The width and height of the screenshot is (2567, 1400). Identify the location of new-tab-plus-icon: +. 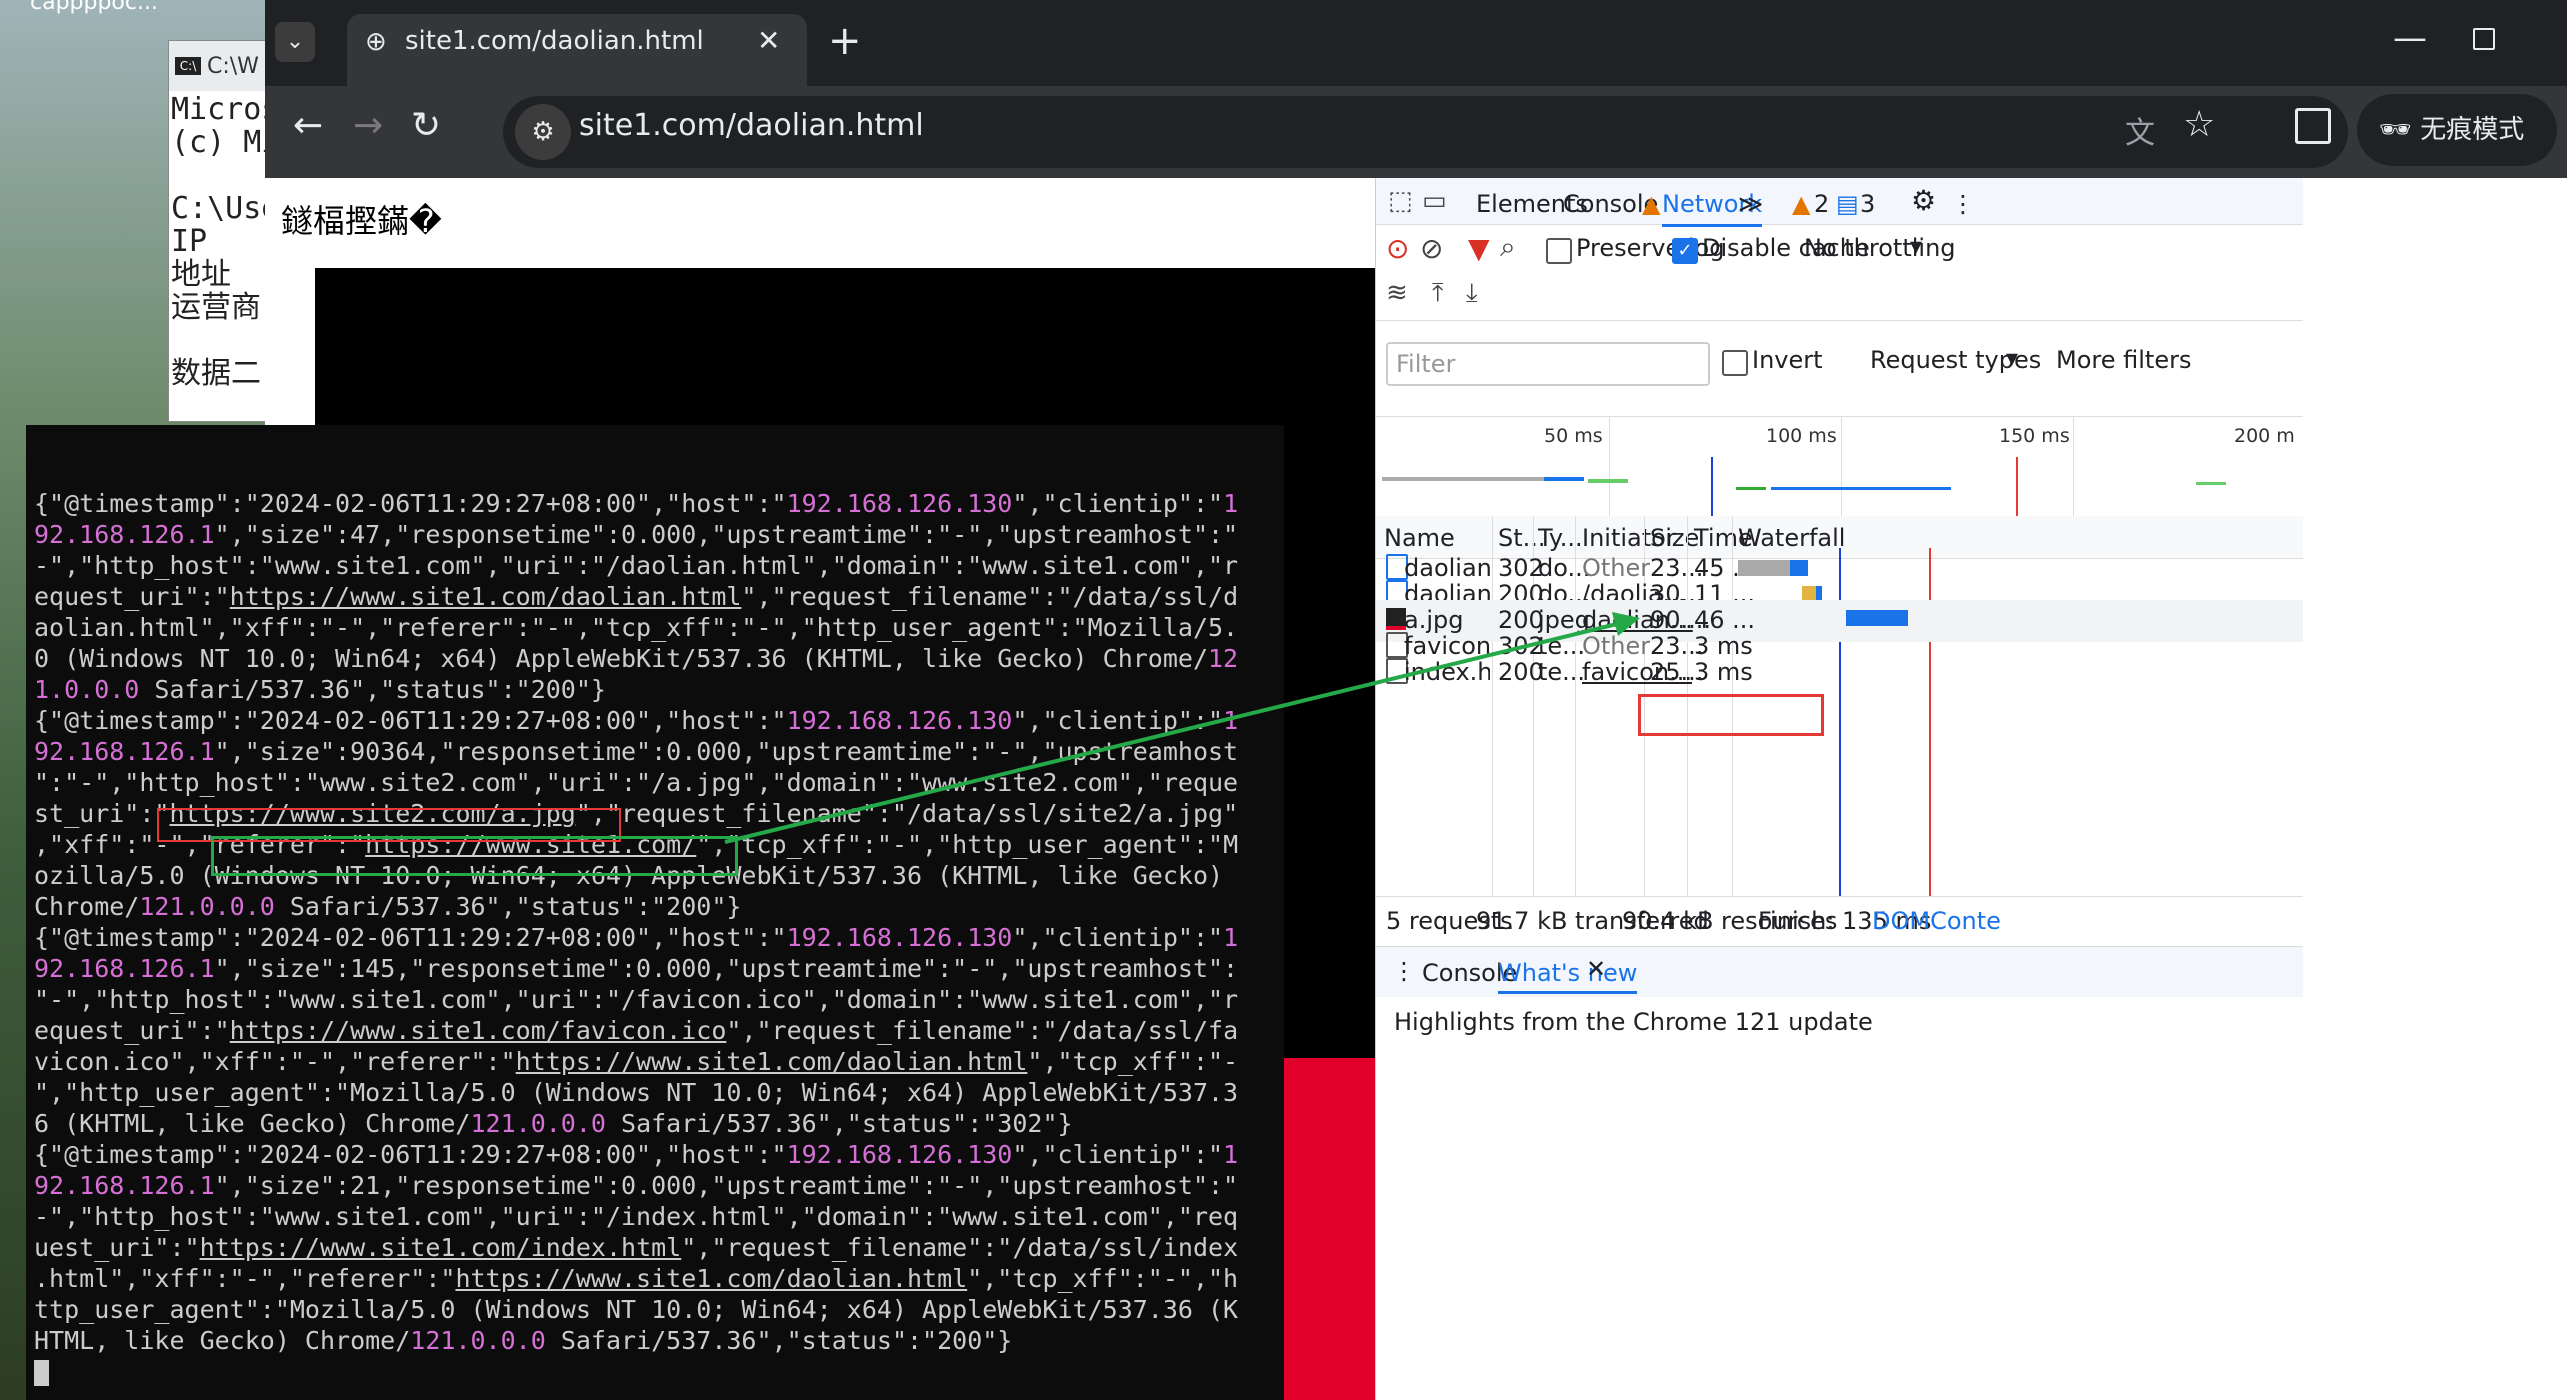
(845, 41).